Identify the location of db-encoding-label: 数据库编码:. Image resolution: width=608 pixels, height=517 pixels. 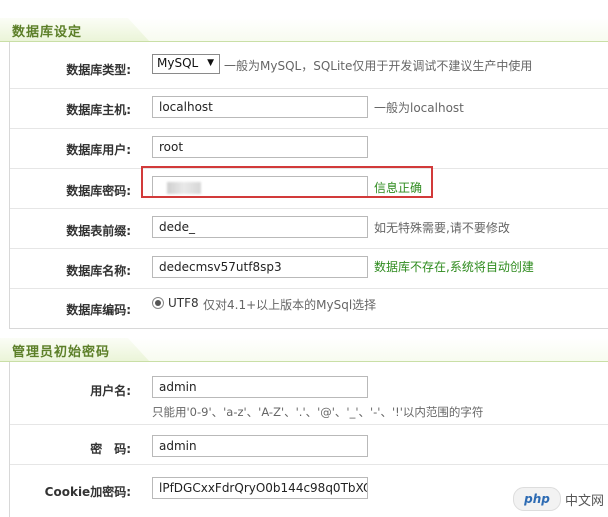
(98, 310).